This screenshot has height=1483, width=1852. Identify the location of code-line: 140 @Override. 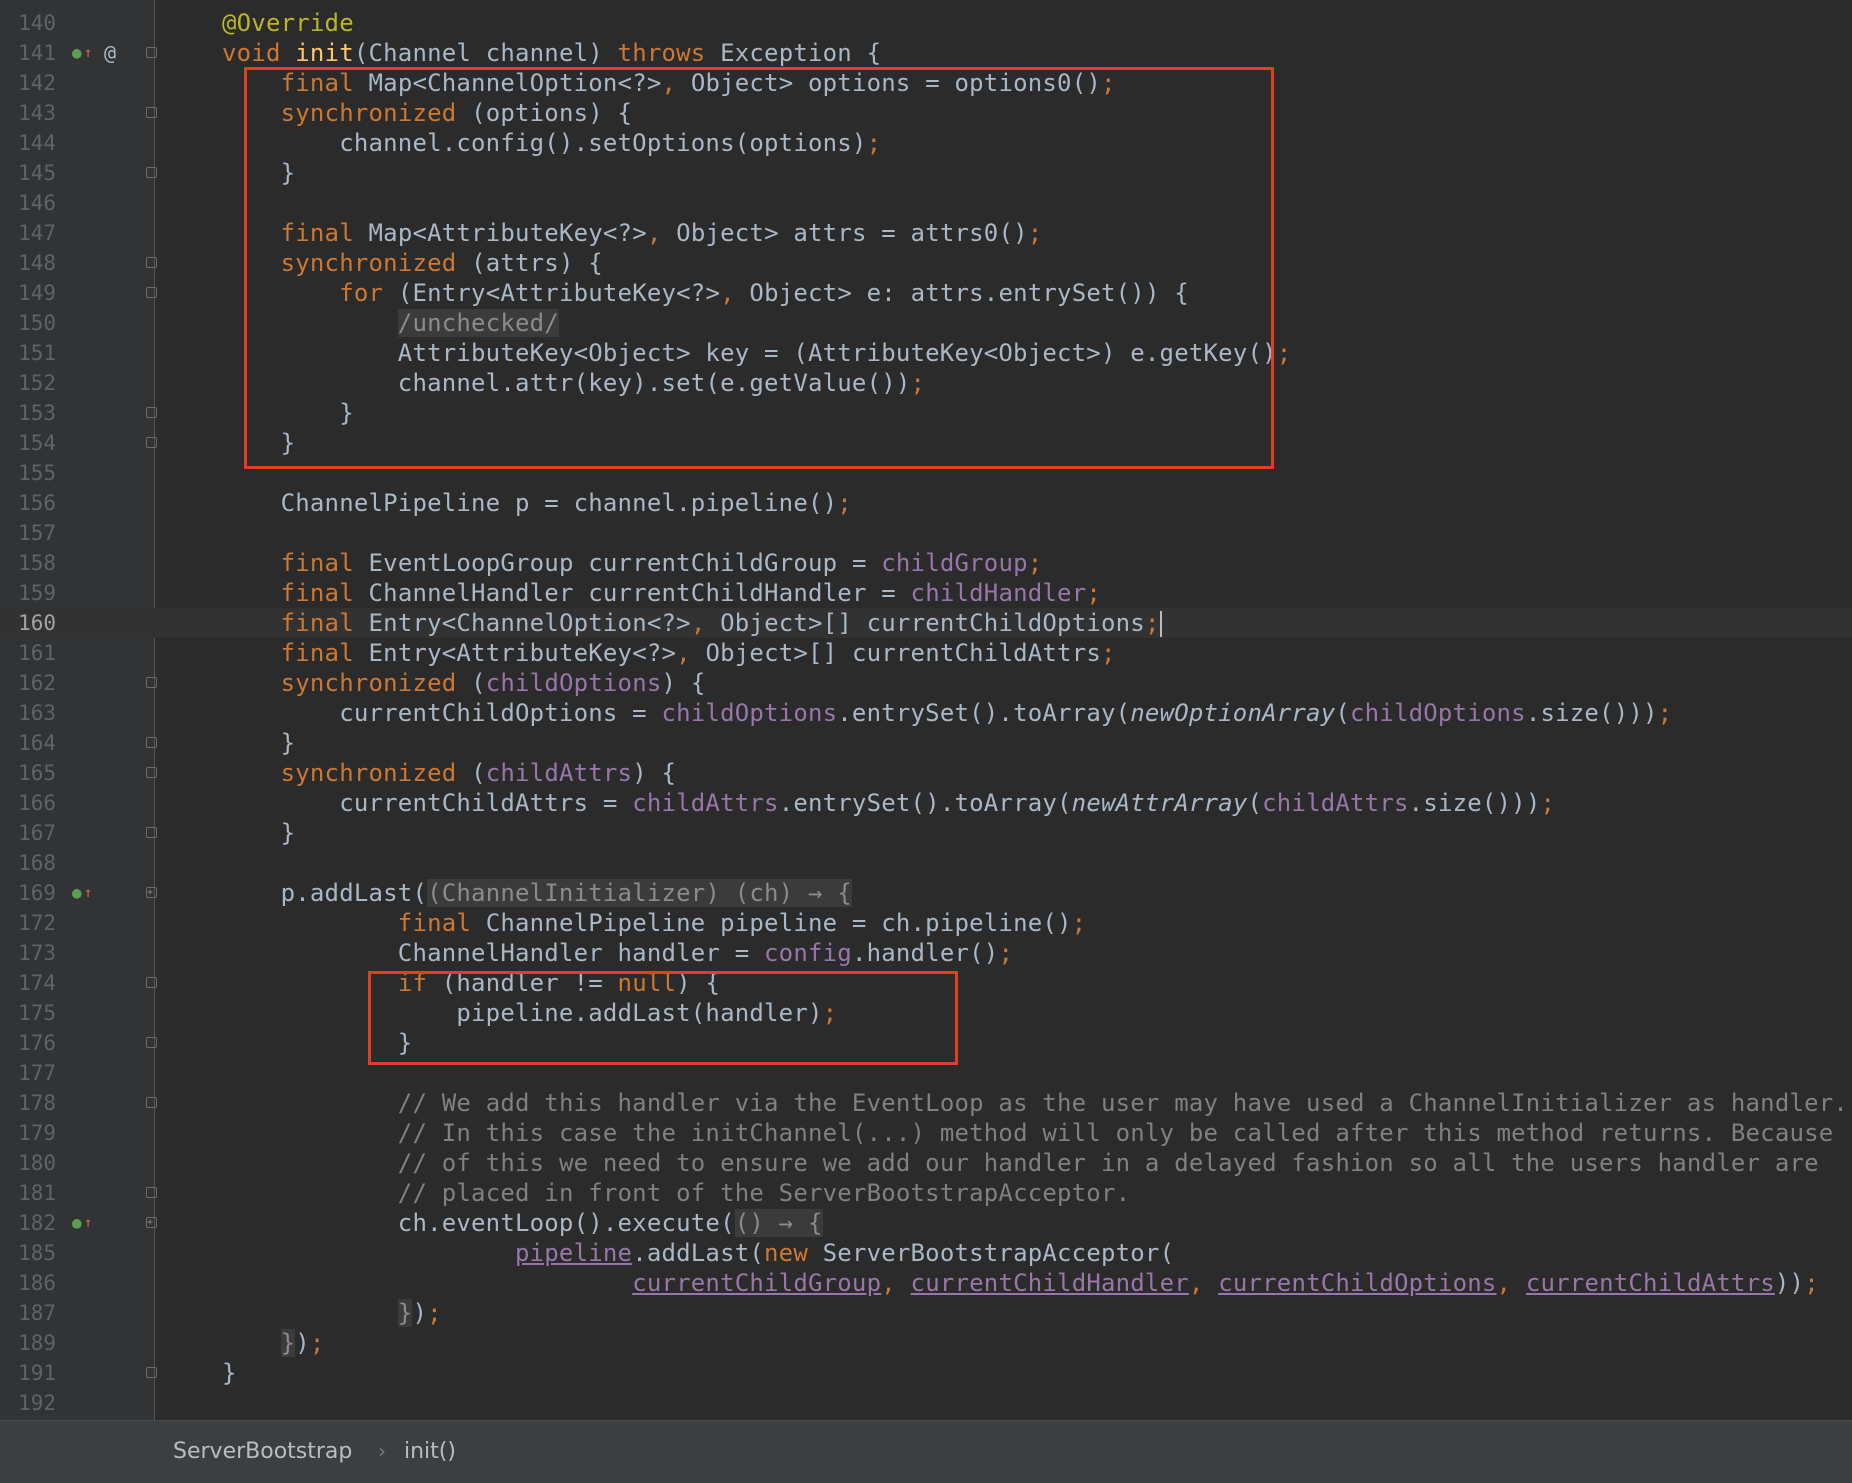
(926, 23).